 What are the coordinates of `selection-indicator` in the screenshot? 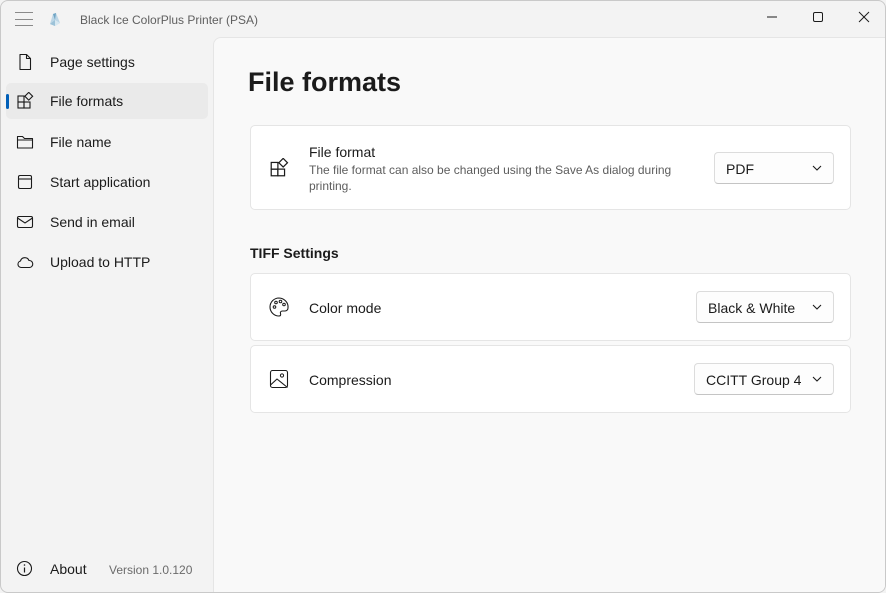 It's located at (7, 101).